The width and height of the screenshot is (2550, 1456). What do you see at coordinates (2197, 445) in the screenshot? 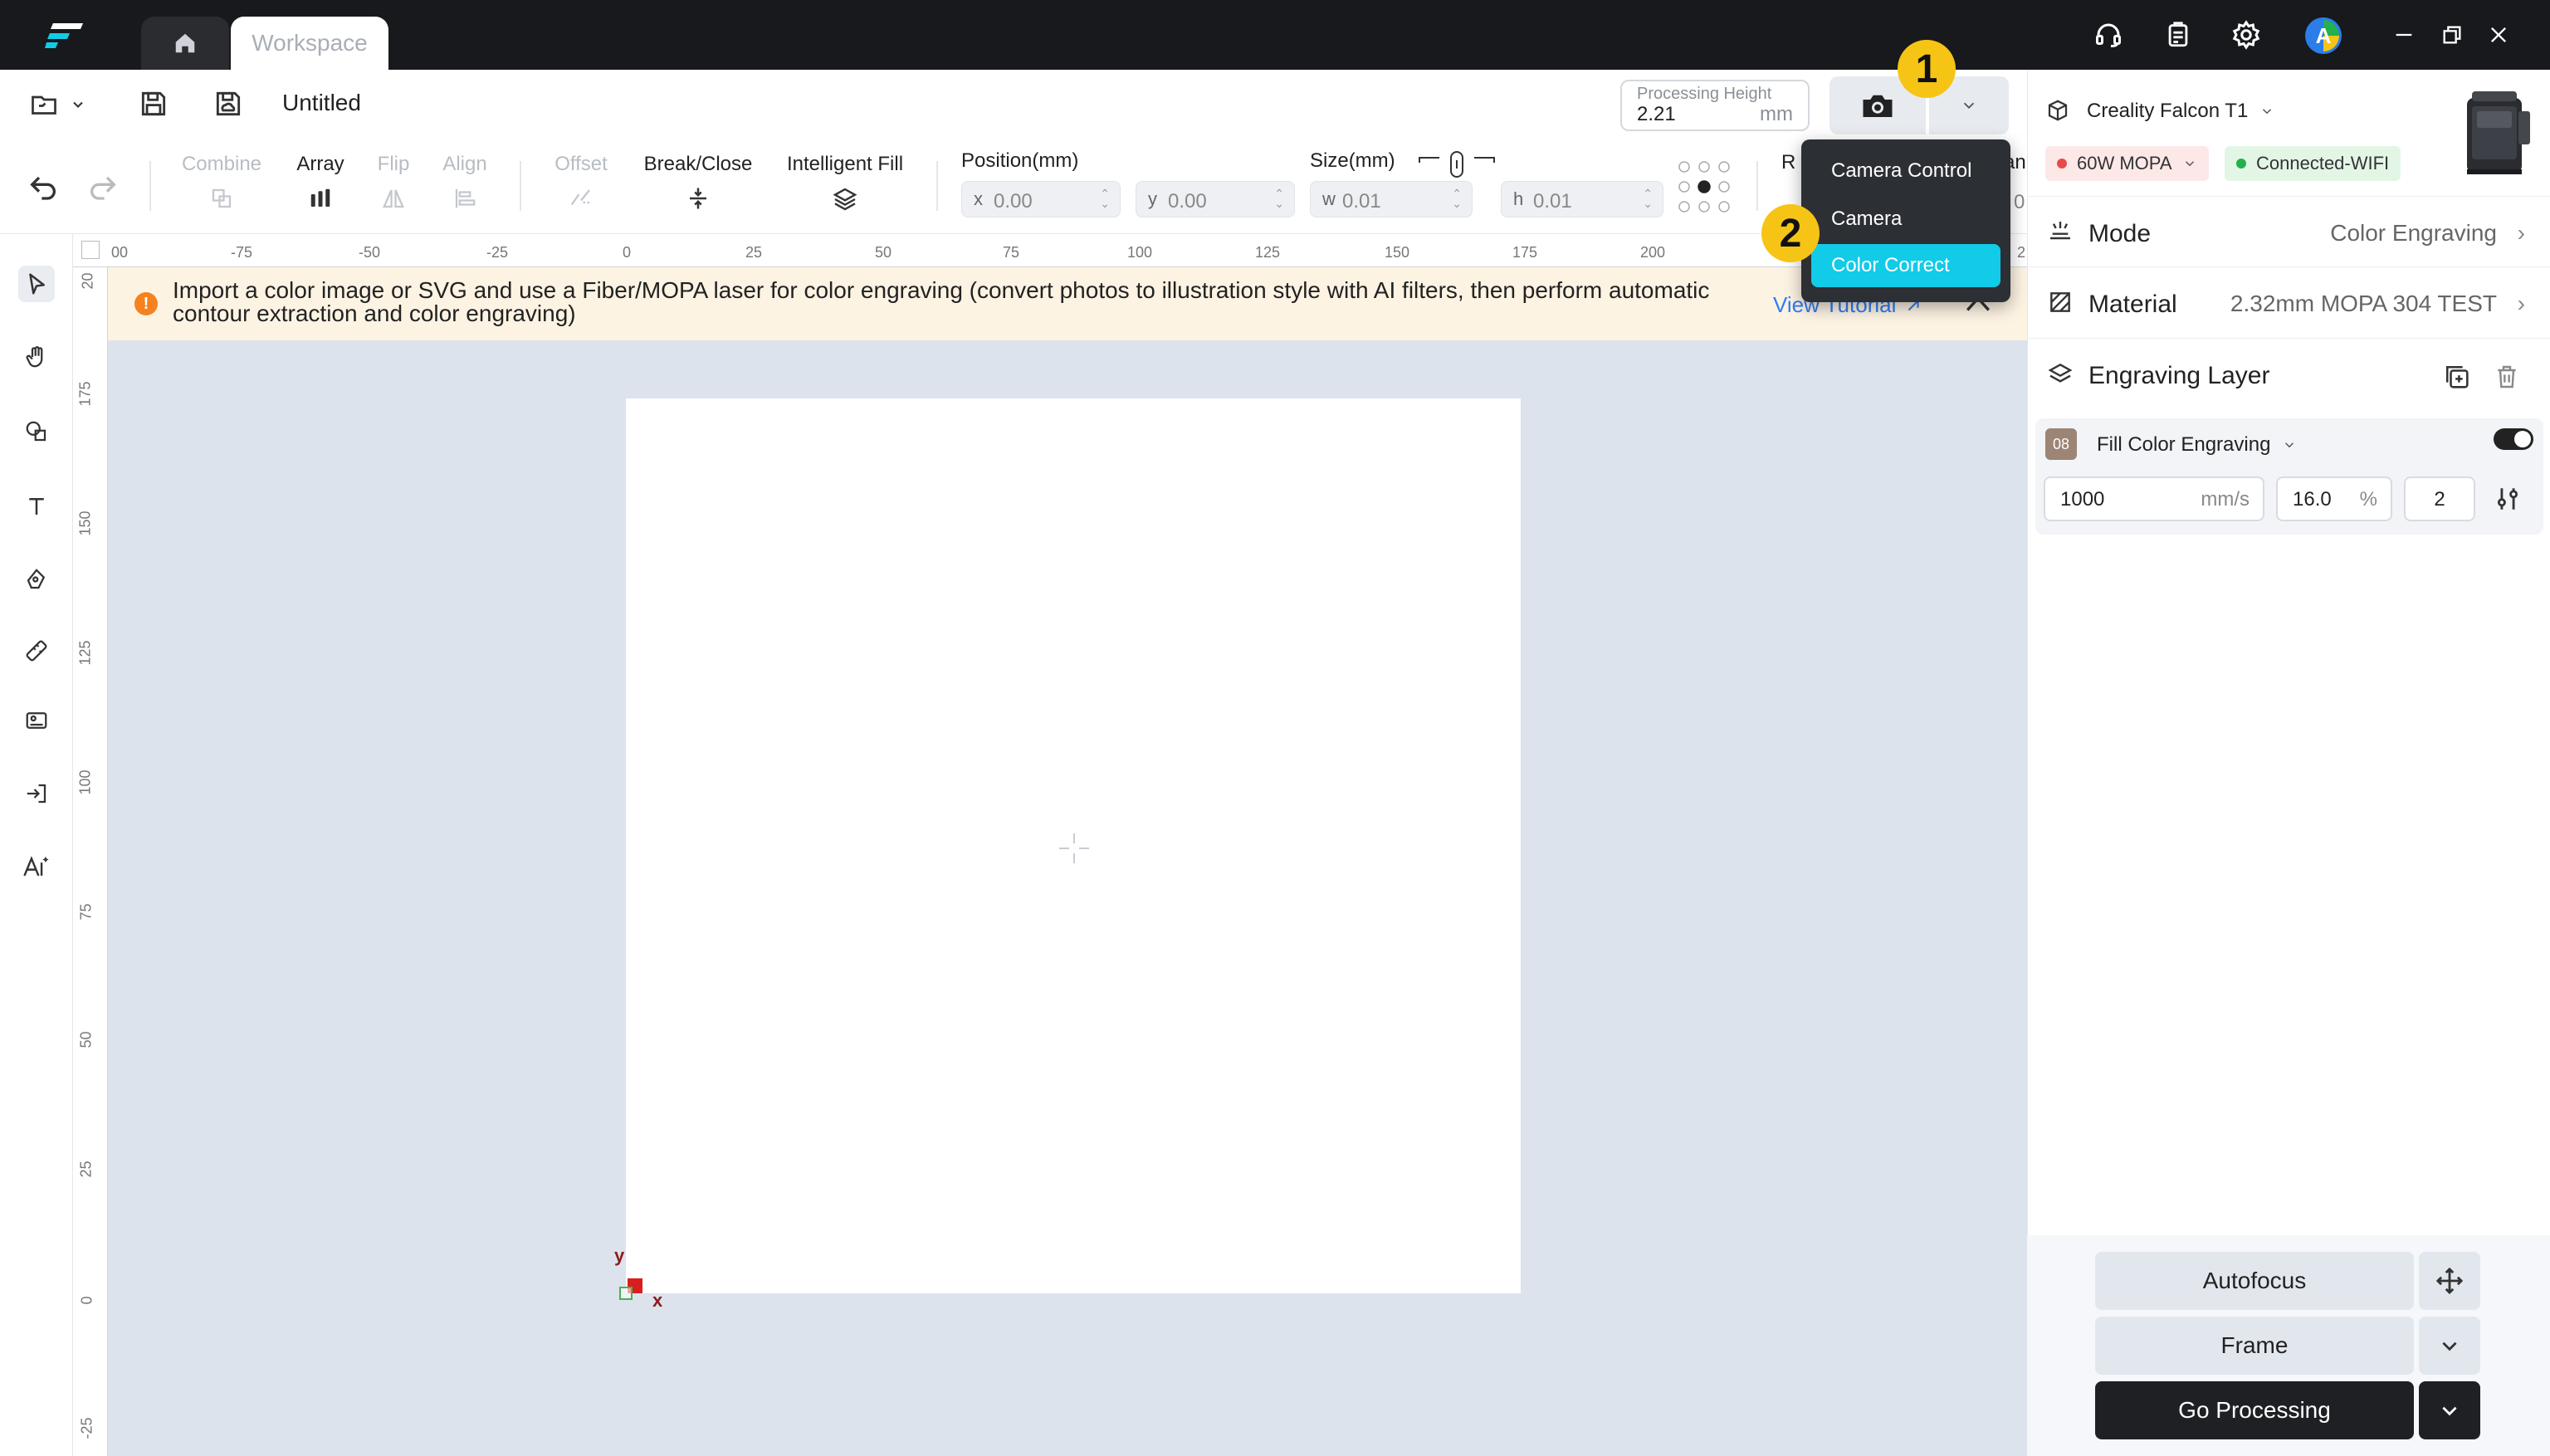
I see `layer-type-selector: Fill Color Engraving` at bounding box center [2197, 445].